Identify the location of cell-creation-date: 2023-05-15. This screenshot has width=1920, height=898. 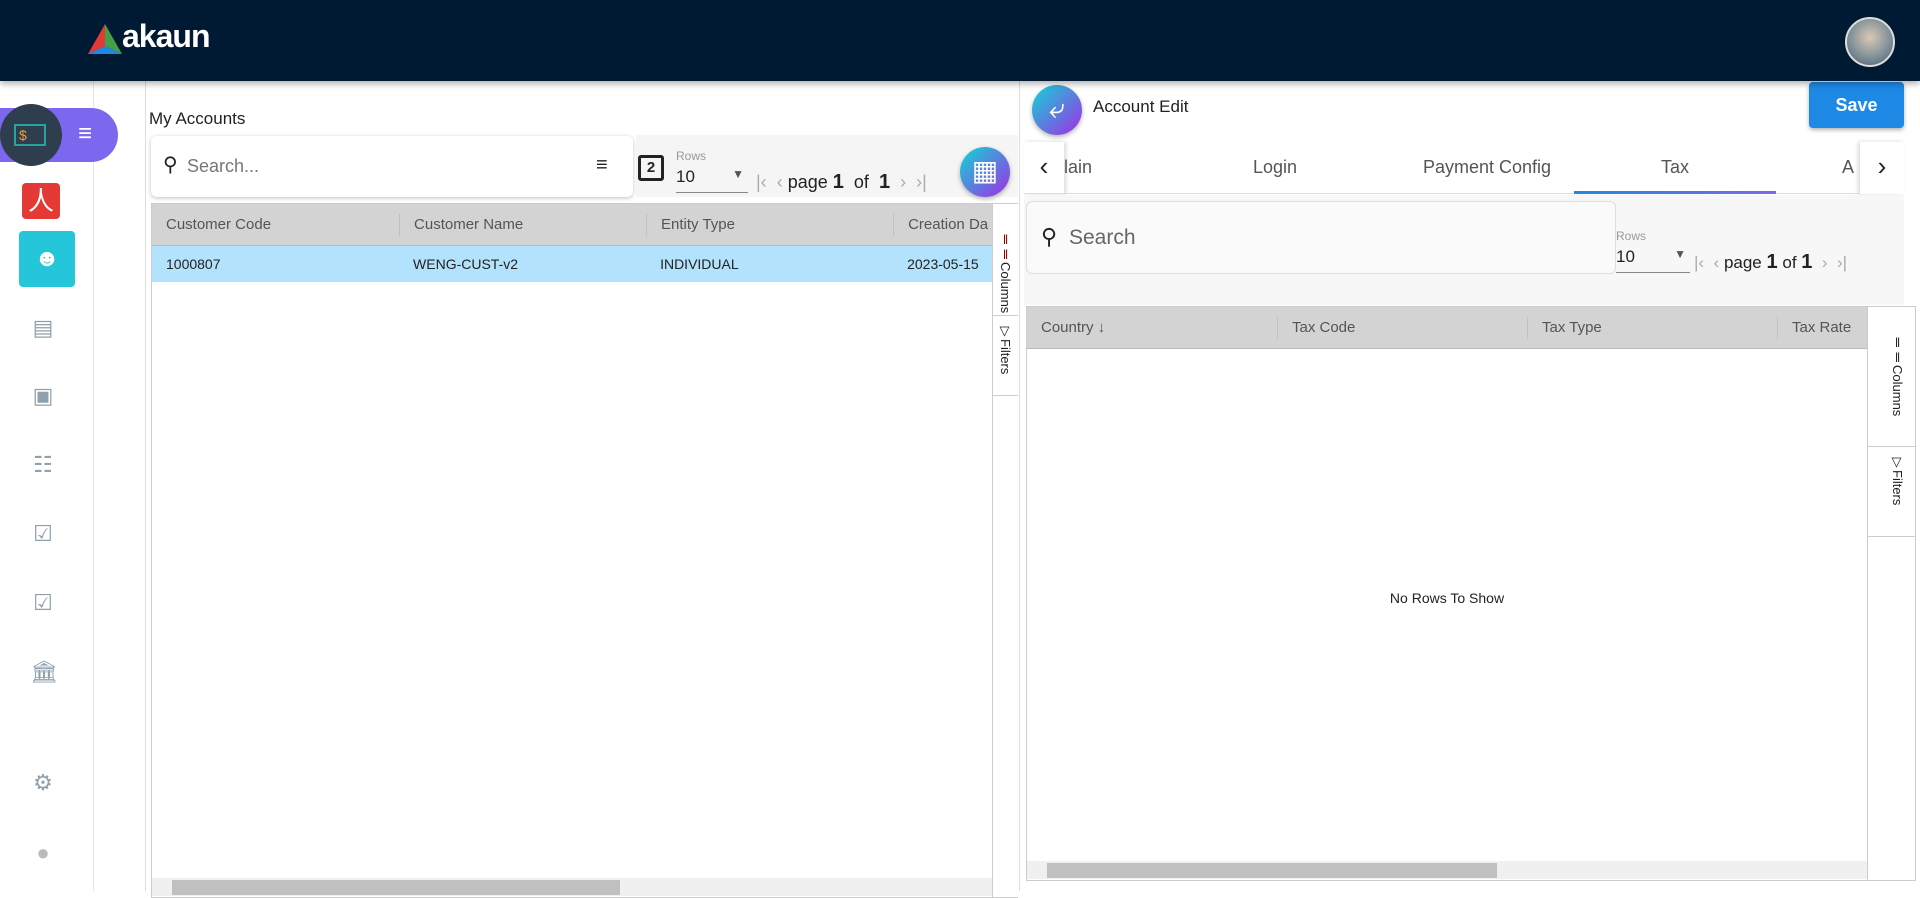
(943, 264).